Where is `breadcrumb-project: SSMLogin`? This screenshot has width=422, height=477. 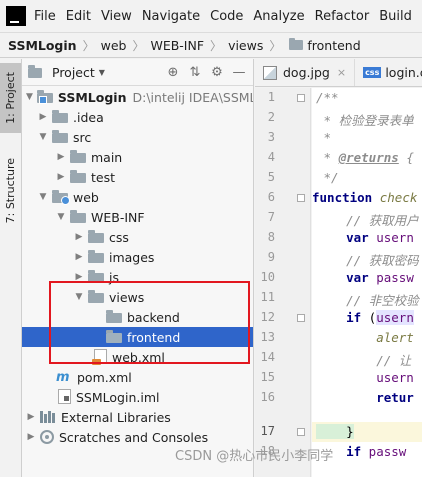 breadcrumb-project: SSMLogin is located at coordinates (42, 45).